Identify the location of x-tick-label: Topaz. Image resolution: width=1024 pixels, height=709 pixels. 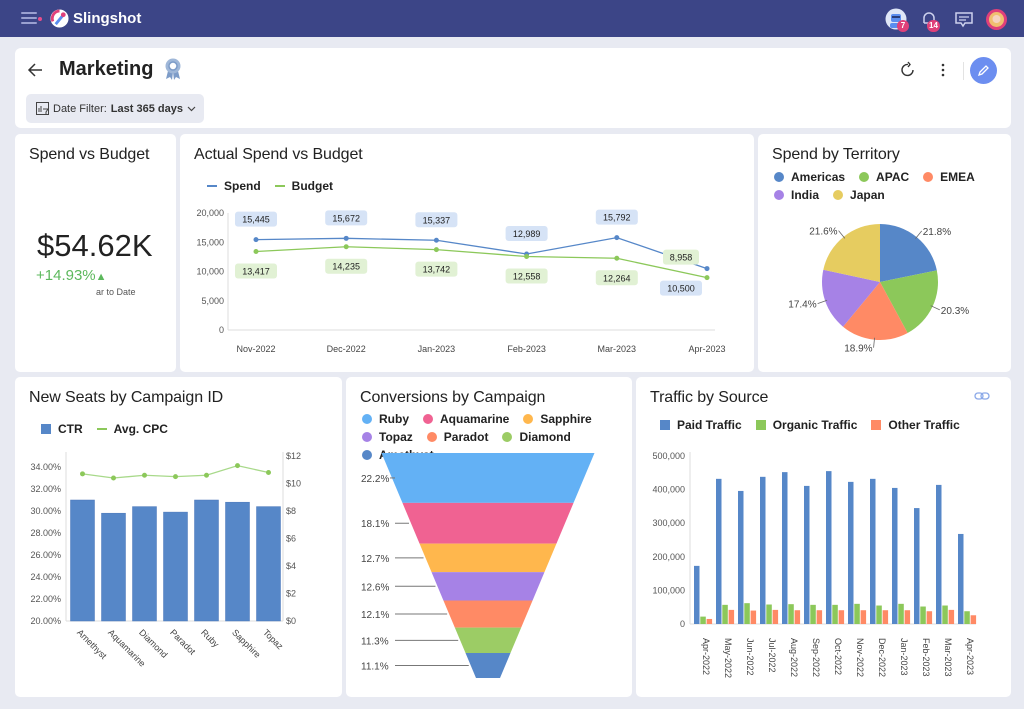
(273, 639).